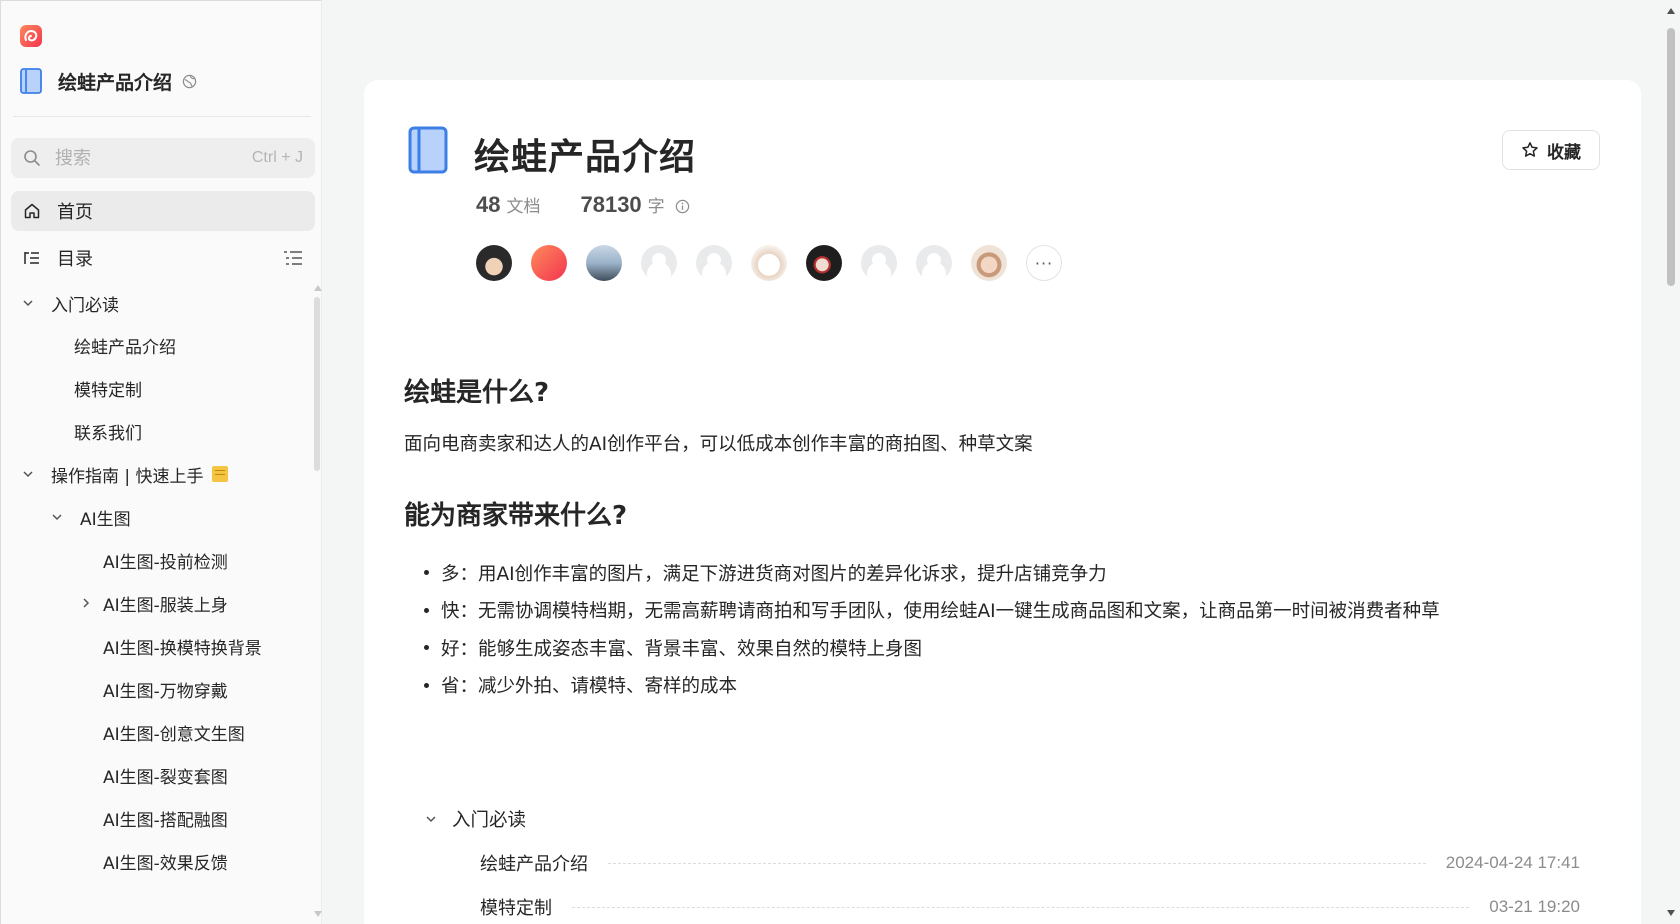 Image resolution: width=1680 pixels, height=924 pixels. Describe the element at coordinates (1671, 913) in the screenshot. I see `scroll-down-arrow` at that location.